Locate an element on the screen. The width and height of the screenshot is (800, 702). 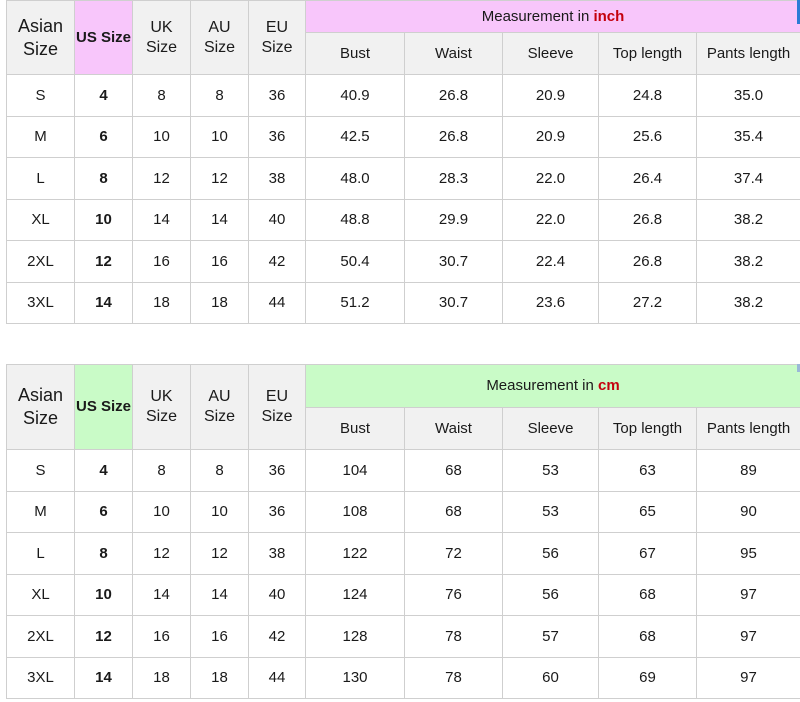
table-cell: 122 is located at coordinates (355, 553).